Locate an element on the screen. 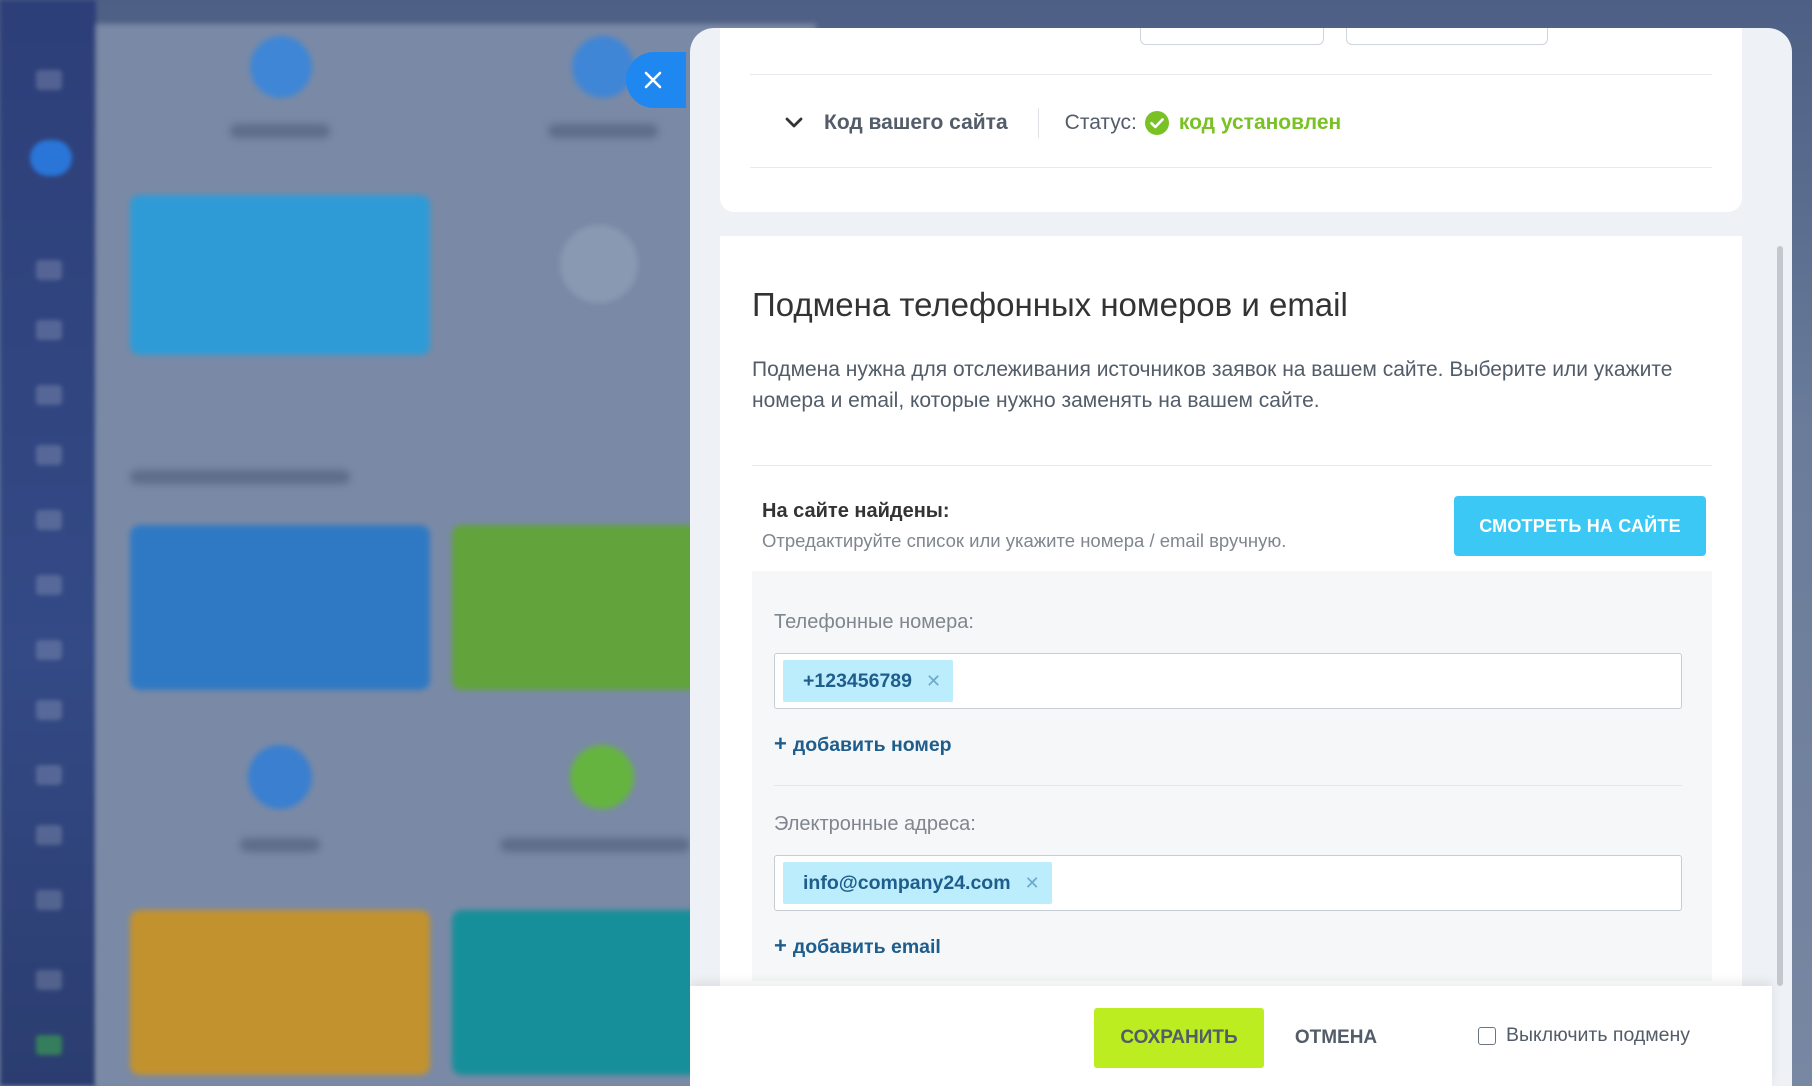 The width and height of the screenshot is (1812, 1086). check-circle-icon is located at coordinates (1156, 123).